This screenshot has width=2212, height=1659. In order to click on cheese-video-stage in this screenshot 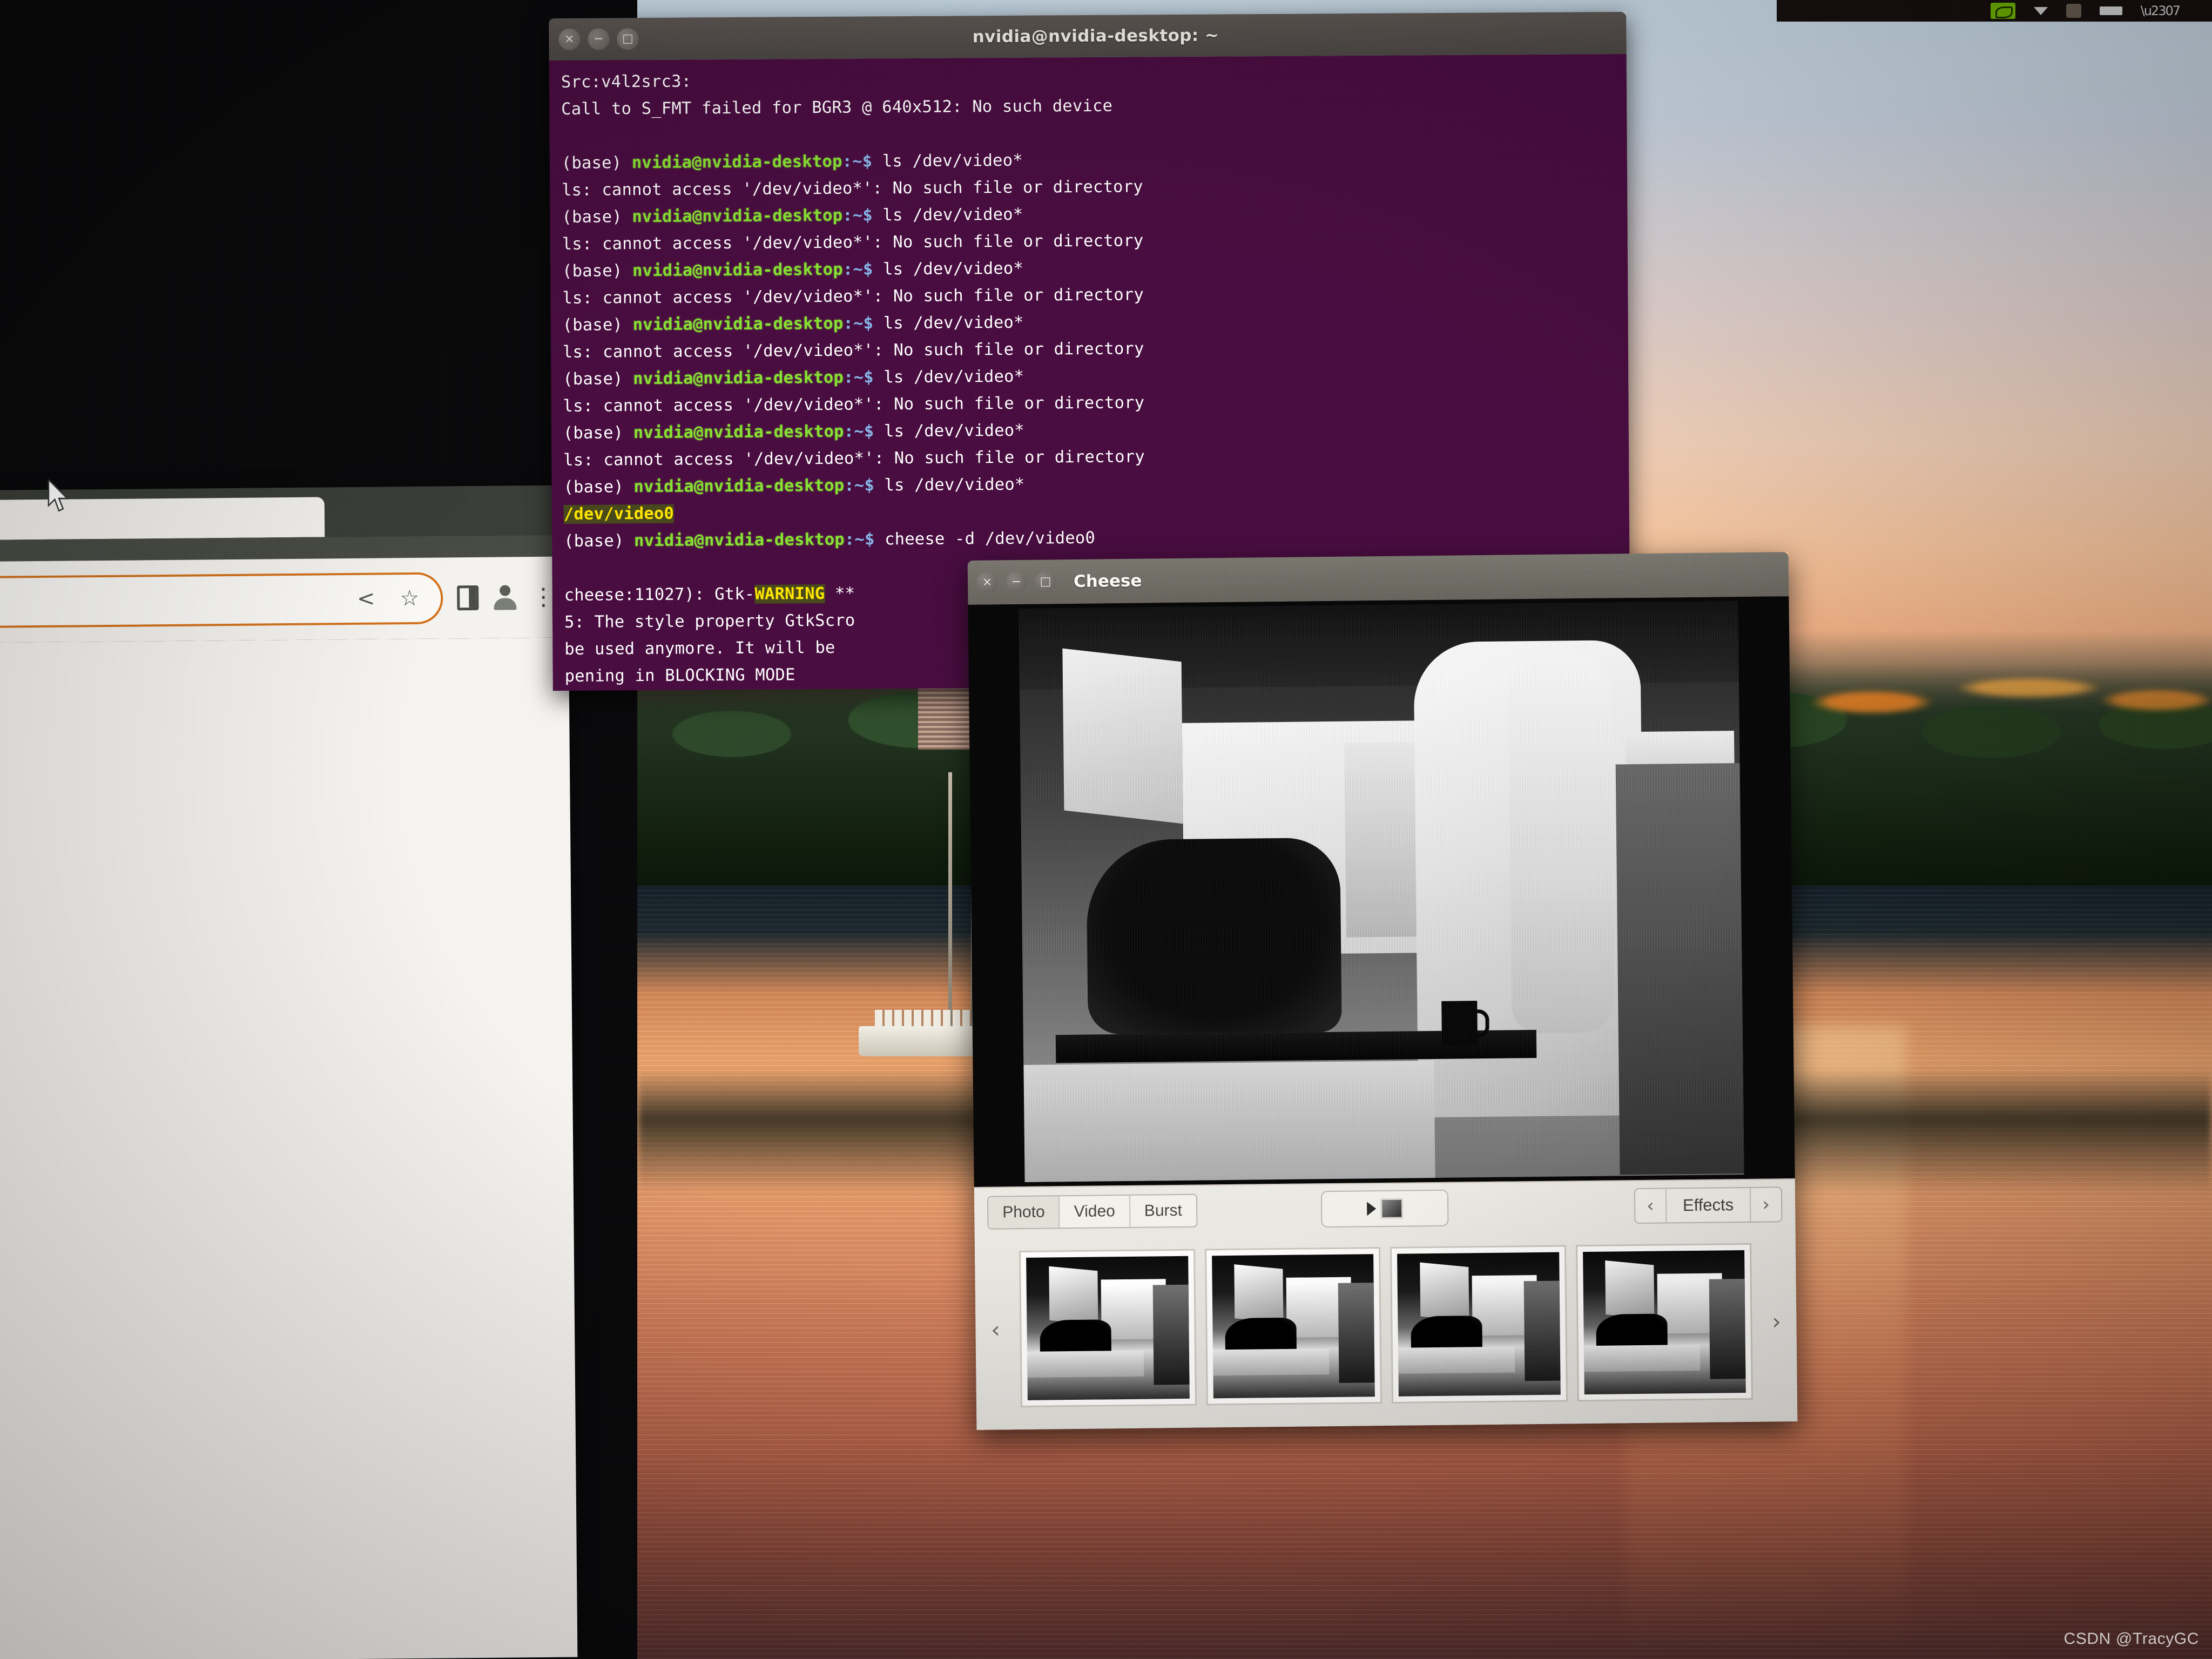, I will do `click(1381, 891)`.